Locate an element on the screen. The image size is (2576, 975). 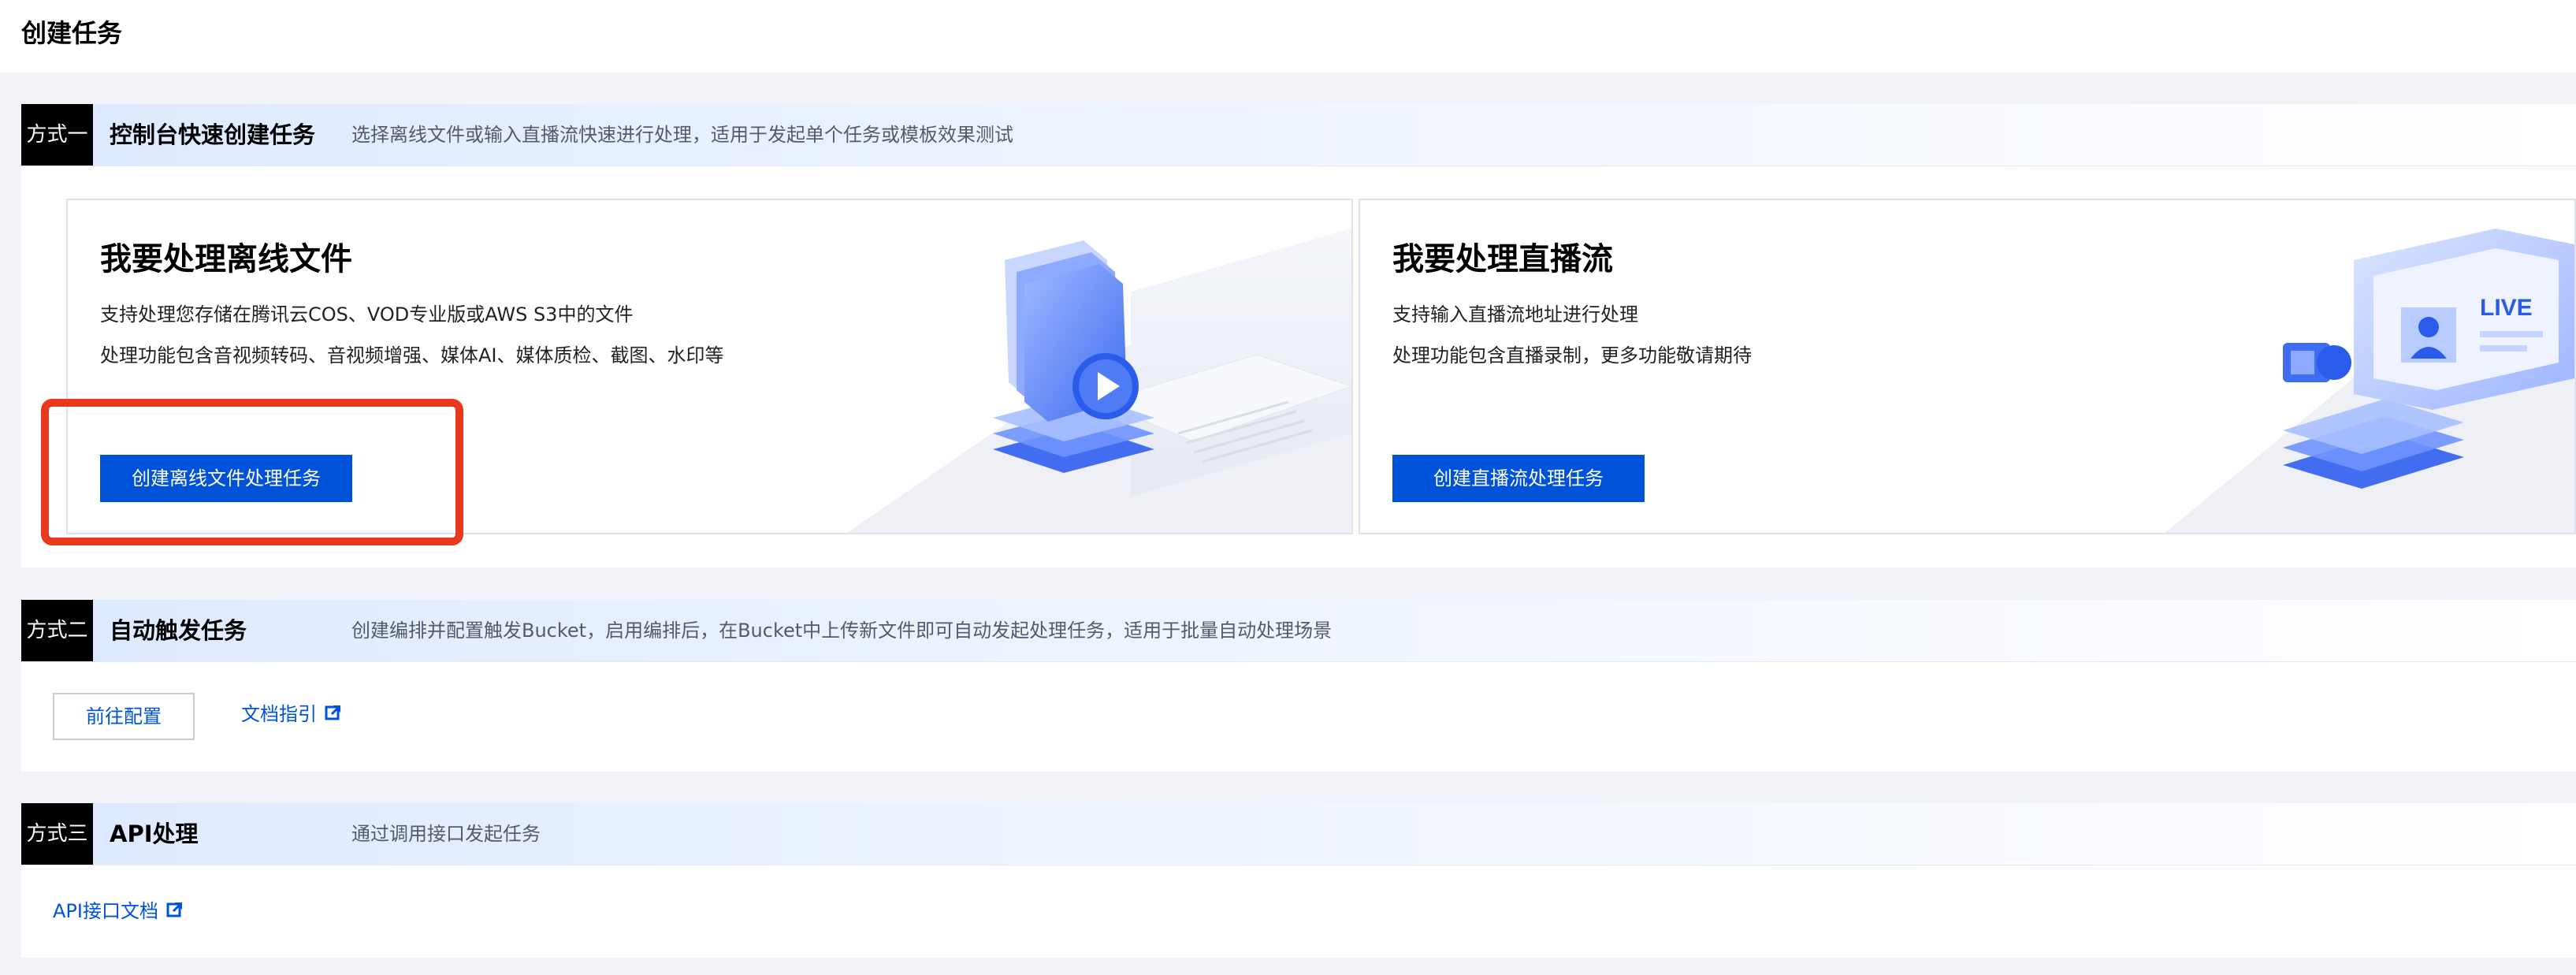
card-description: 支持输入直播流地址进行处理 is located at coordinates (1515, 314).